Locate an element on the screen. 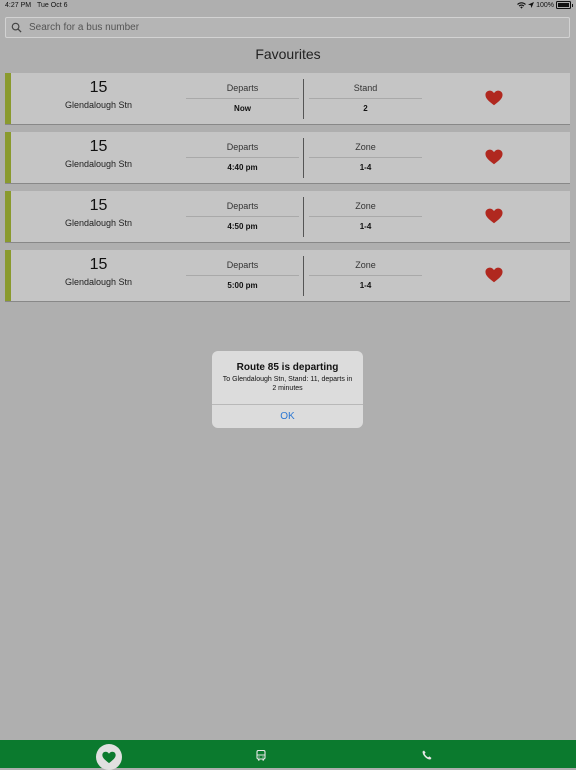 The image size is (576, 770). tab-favourites is located at coordinates (109, 757).